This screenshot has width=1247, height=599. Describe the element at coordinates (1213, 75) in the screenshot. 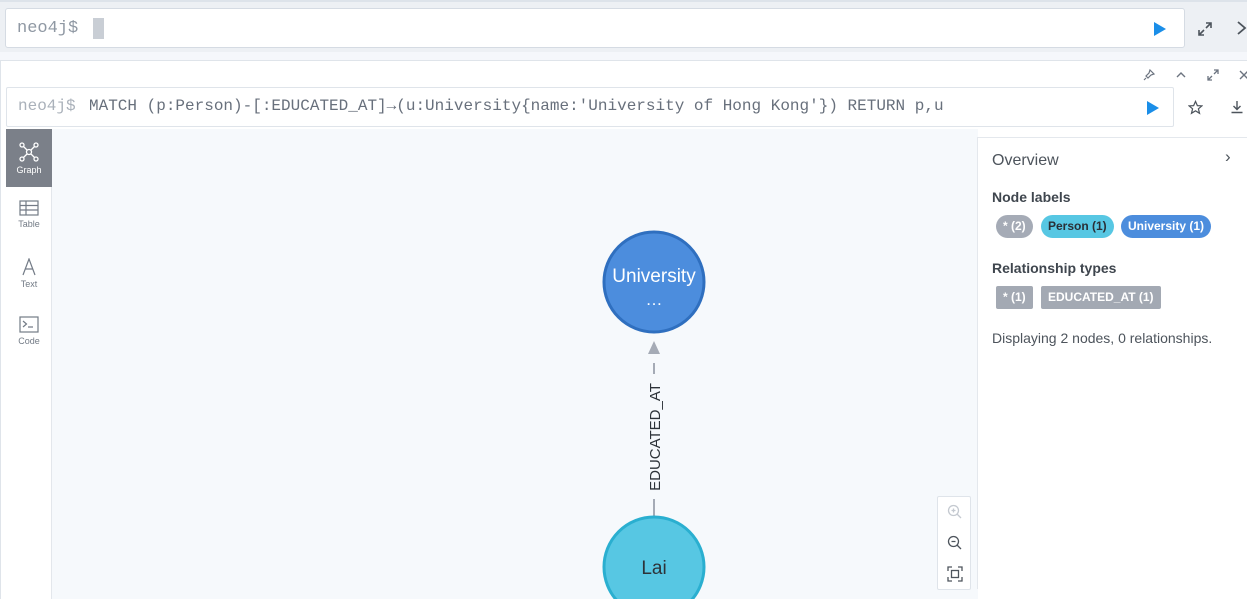

I see `fullscreen-icon` at that location.